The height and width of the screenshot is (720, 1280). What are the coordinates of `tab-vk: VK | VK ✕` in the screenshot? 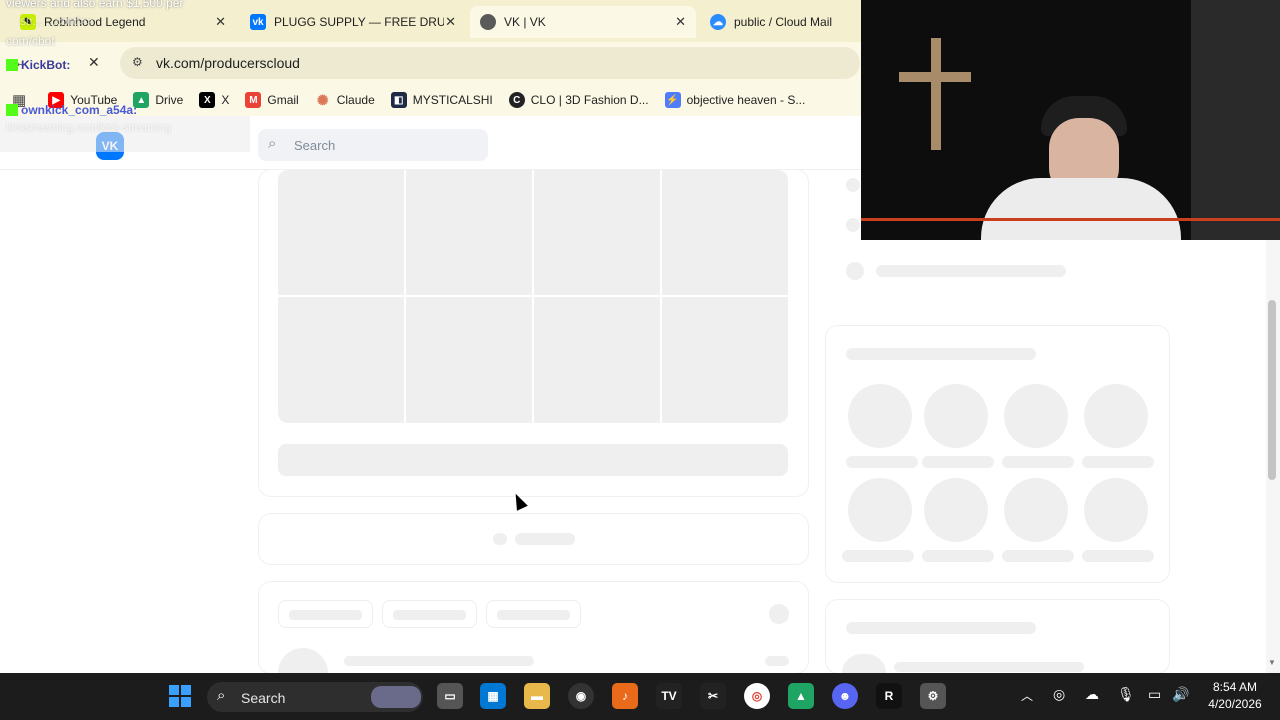 It's located at (583, 22).